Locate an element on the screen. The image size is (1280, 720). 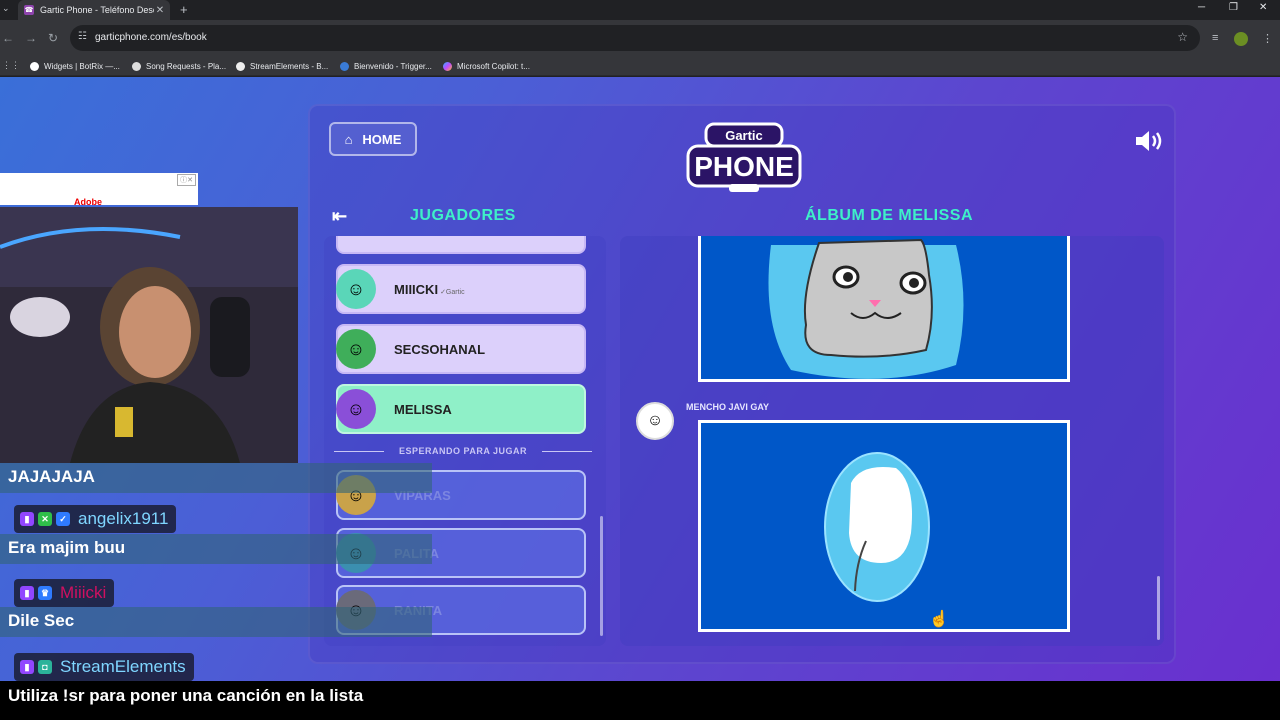
album-scrollbar is located at coordinates (1158, 608).